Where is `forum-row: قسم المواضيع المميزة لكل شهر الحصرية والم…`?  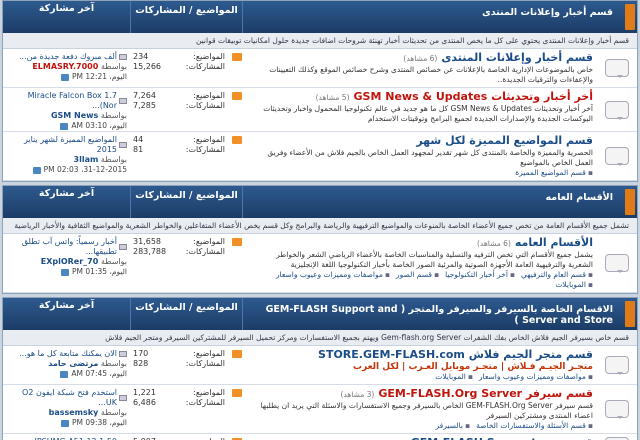
forum-row: قسم المواضيع المميزة لكل شهر الحصرية والم… is located at coordinates (320, 156).